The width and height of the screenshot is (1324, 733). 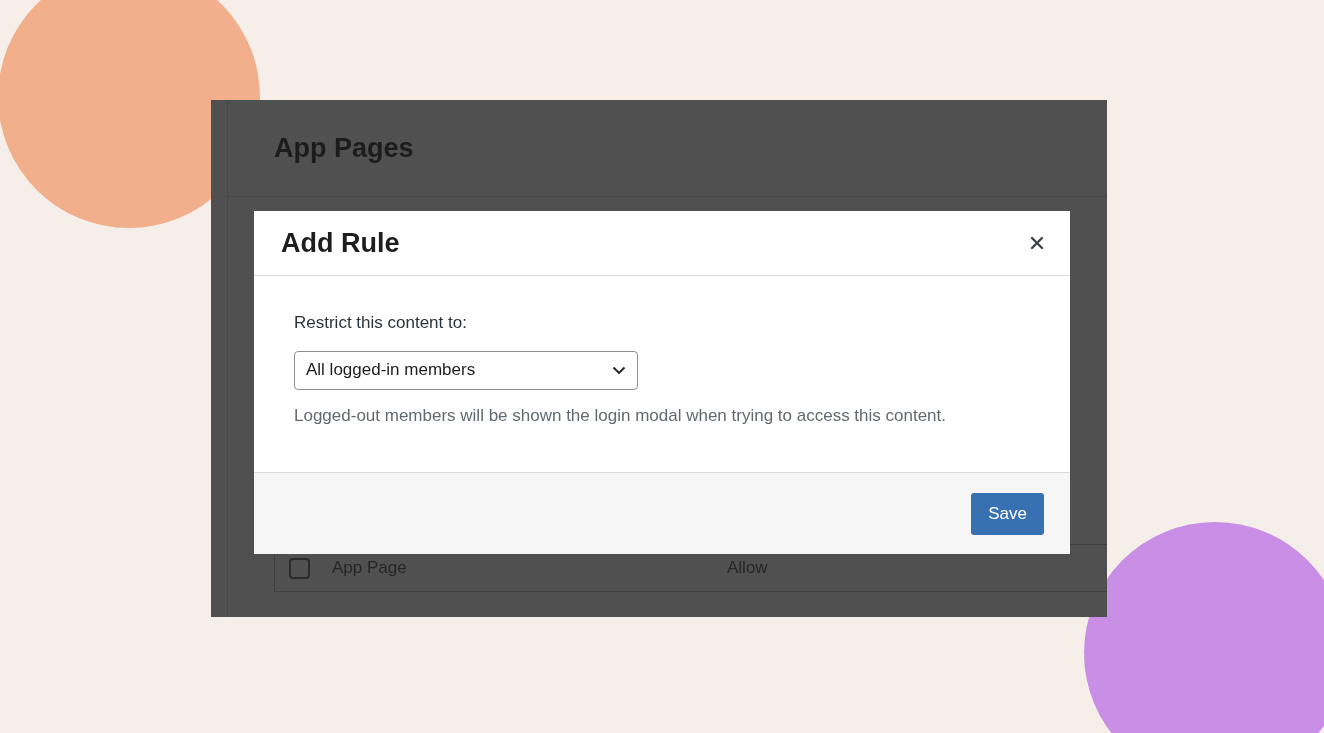 I want to click on close-icon, so click(x=1037, y=243).